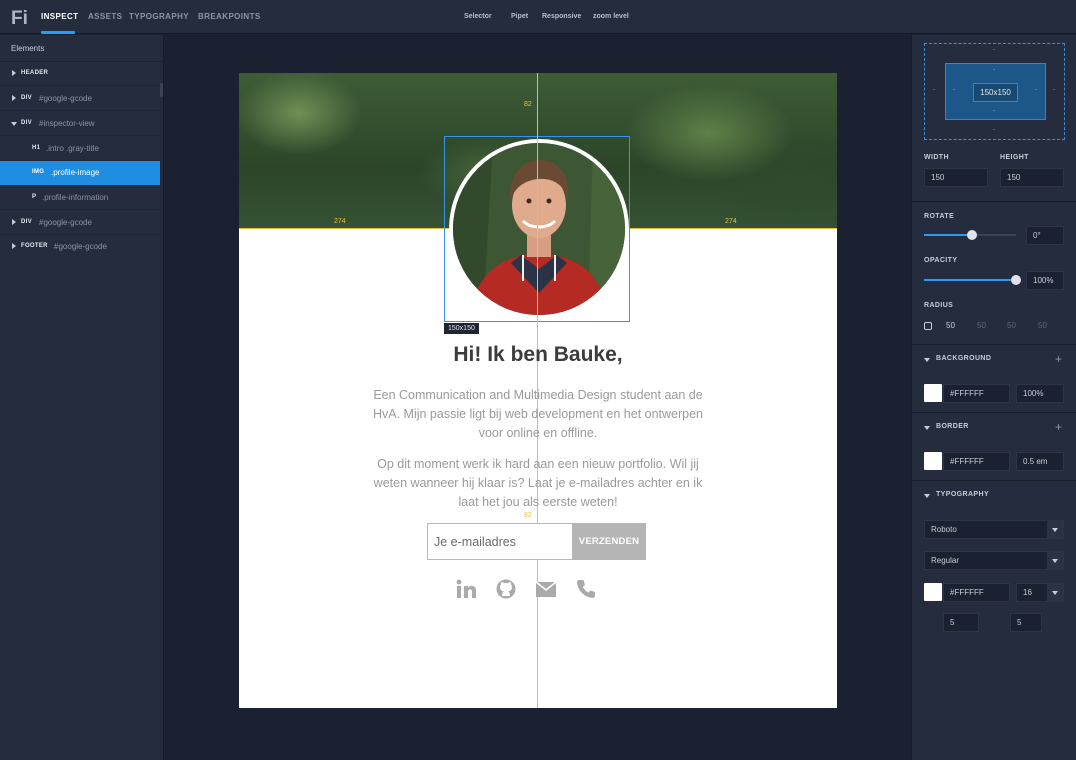 The width and height of the screenshot is (1076, 760). Describe the element at coordinates (1036, 90) in the screenshot. I see `padding-right-value: -` at that location.